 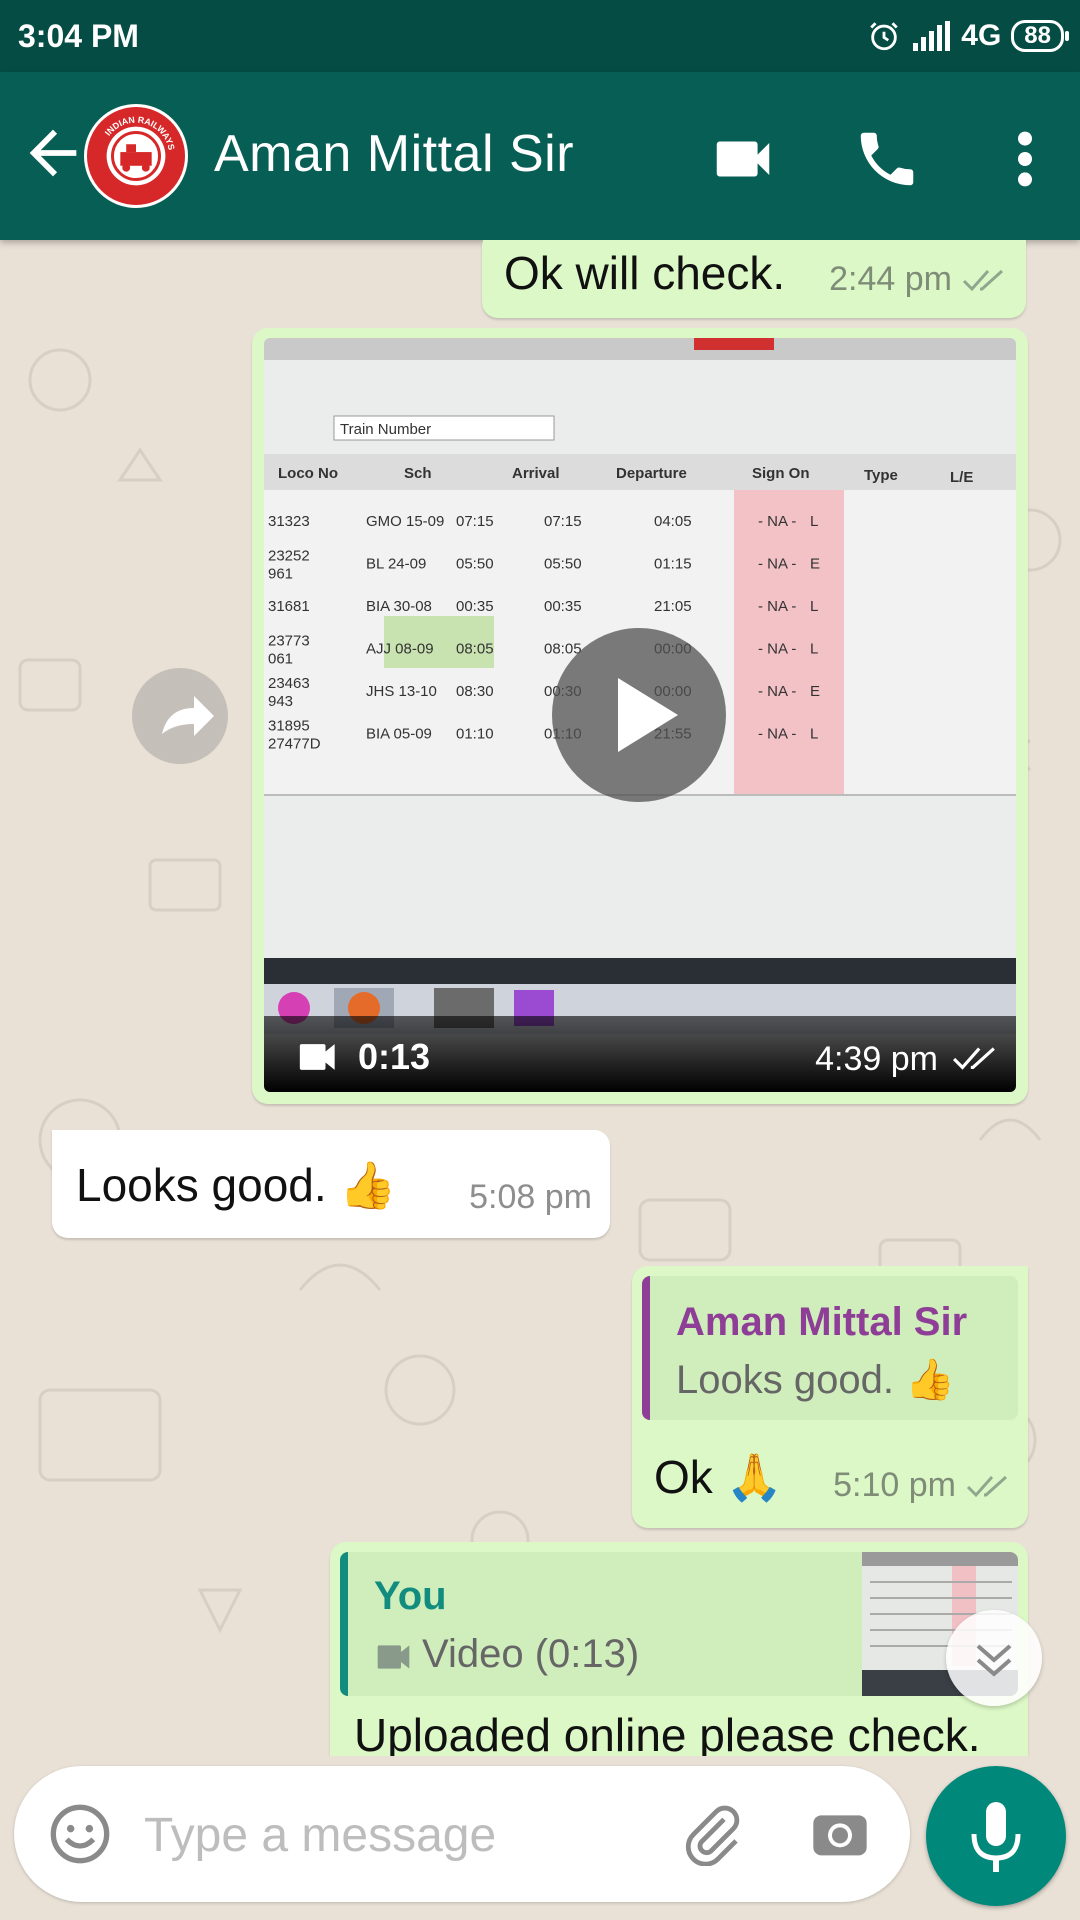 I want to click on preview-column-header: Loco No, so click(x=308, y=473).